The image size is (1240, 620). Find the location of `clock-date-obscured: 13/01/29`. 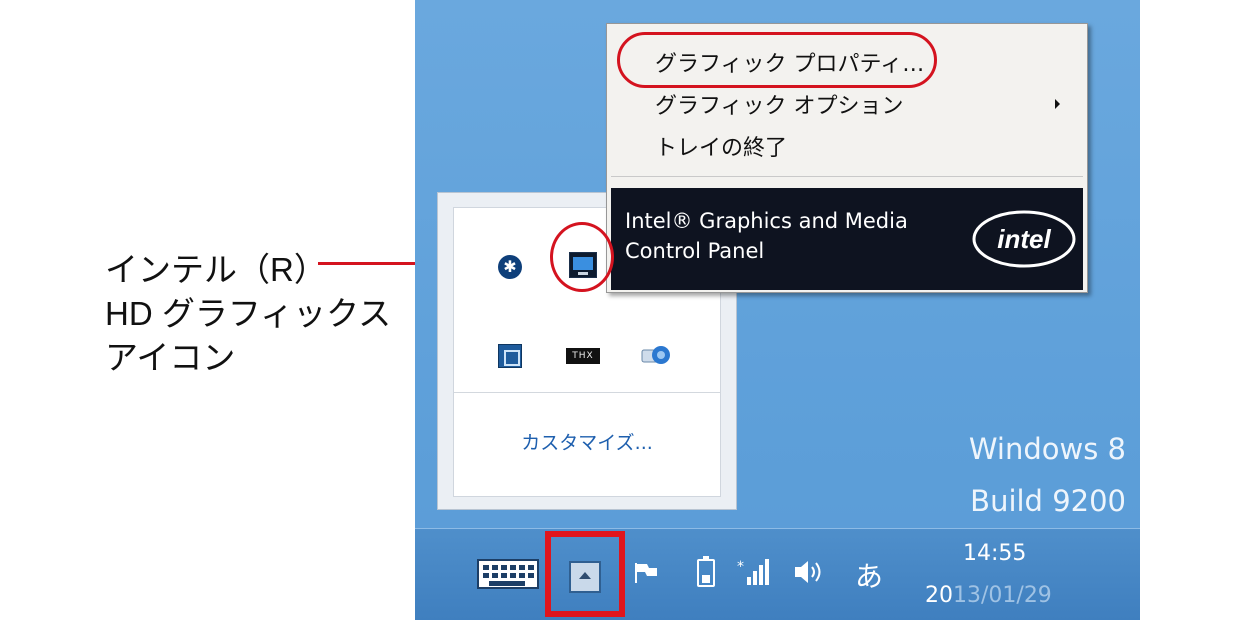

clock-date-obscured: 13/01/29 is located at coordinates (1002, 595).